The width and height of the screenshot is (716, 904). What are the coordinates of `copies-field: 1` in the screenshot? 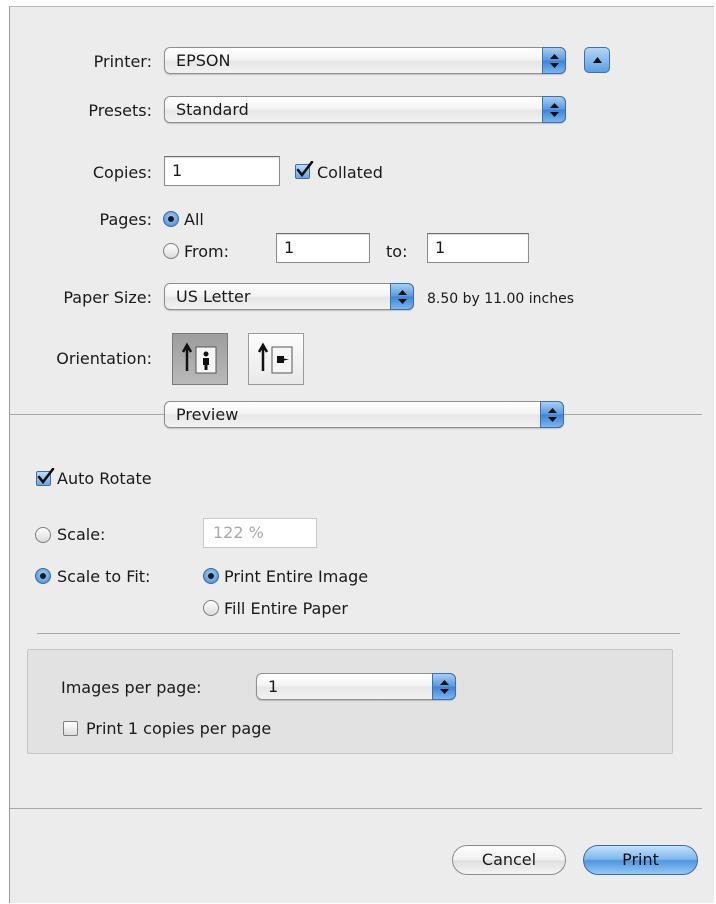 It's located at (222, 171).